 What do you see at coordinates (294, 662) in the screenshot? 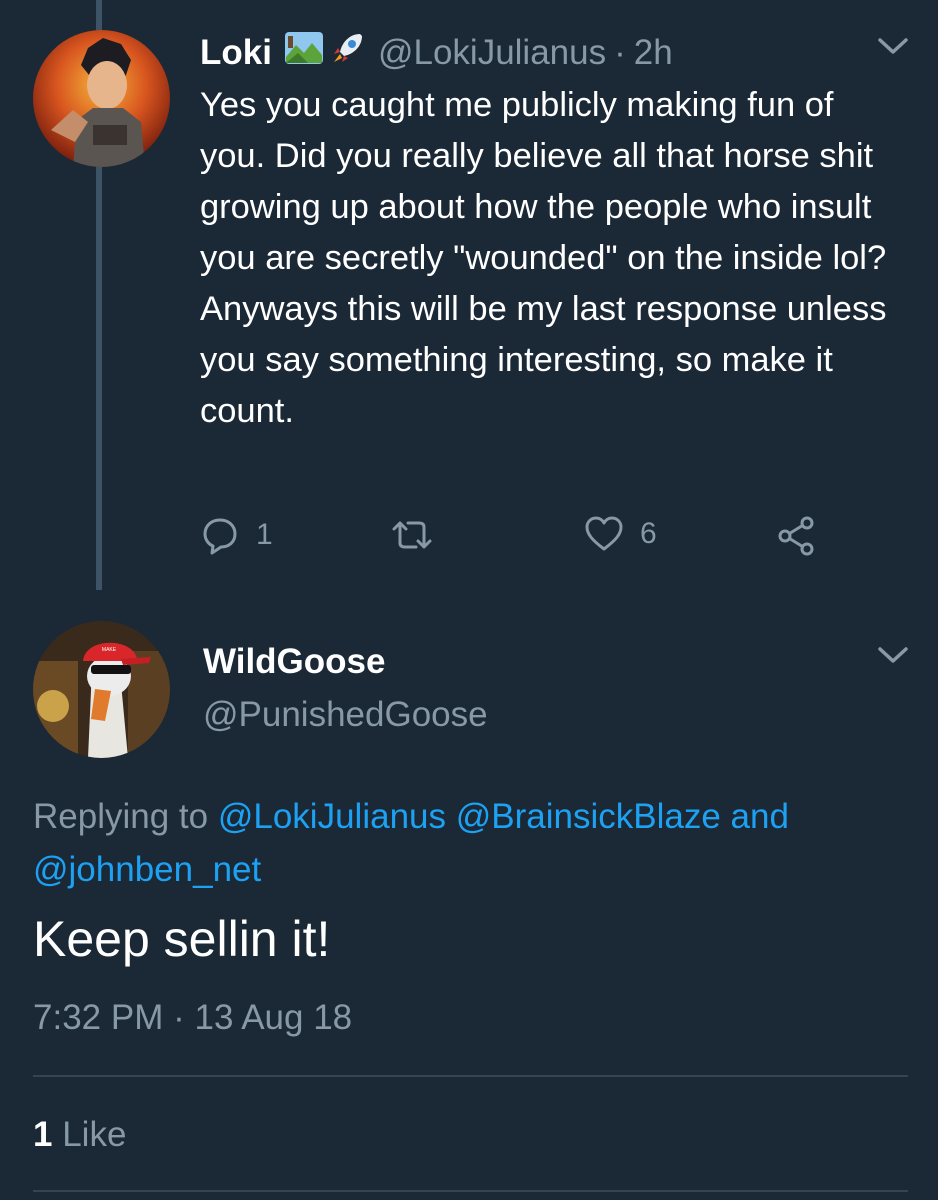
I see `display-name: WildGoose` at bounding box center [294, 662].